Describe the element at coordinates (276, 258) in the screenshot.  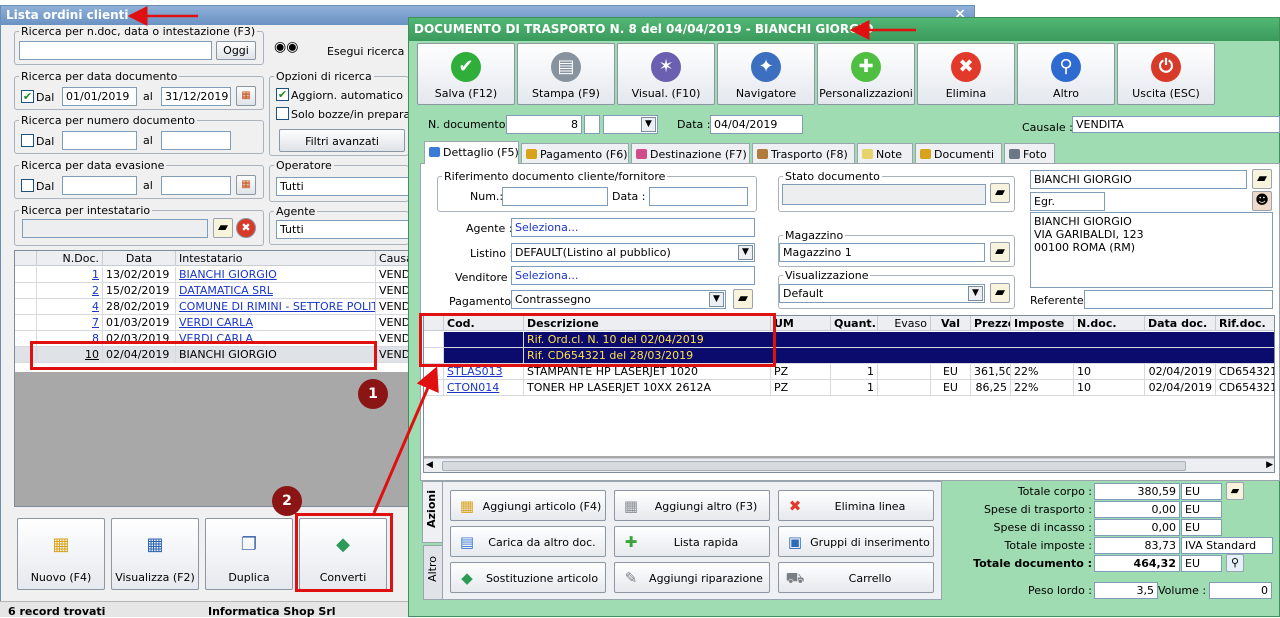
I see `orders-col-intestatario: Intestatario` at that location.